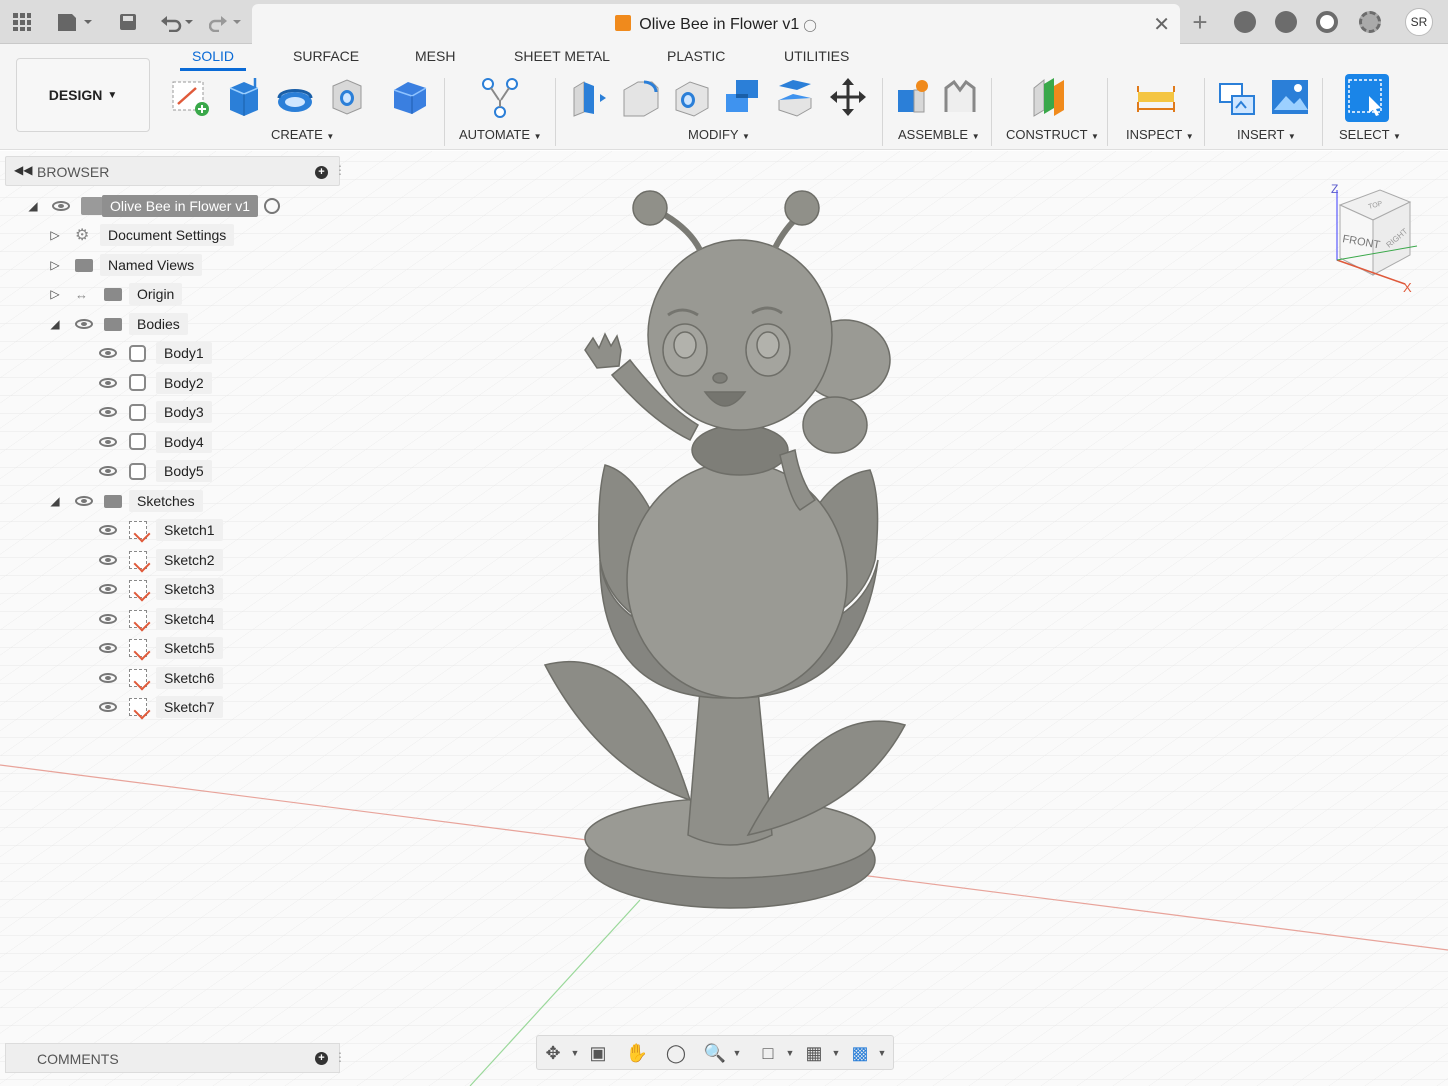  I want to click on shell-tool, so click(692, 97).